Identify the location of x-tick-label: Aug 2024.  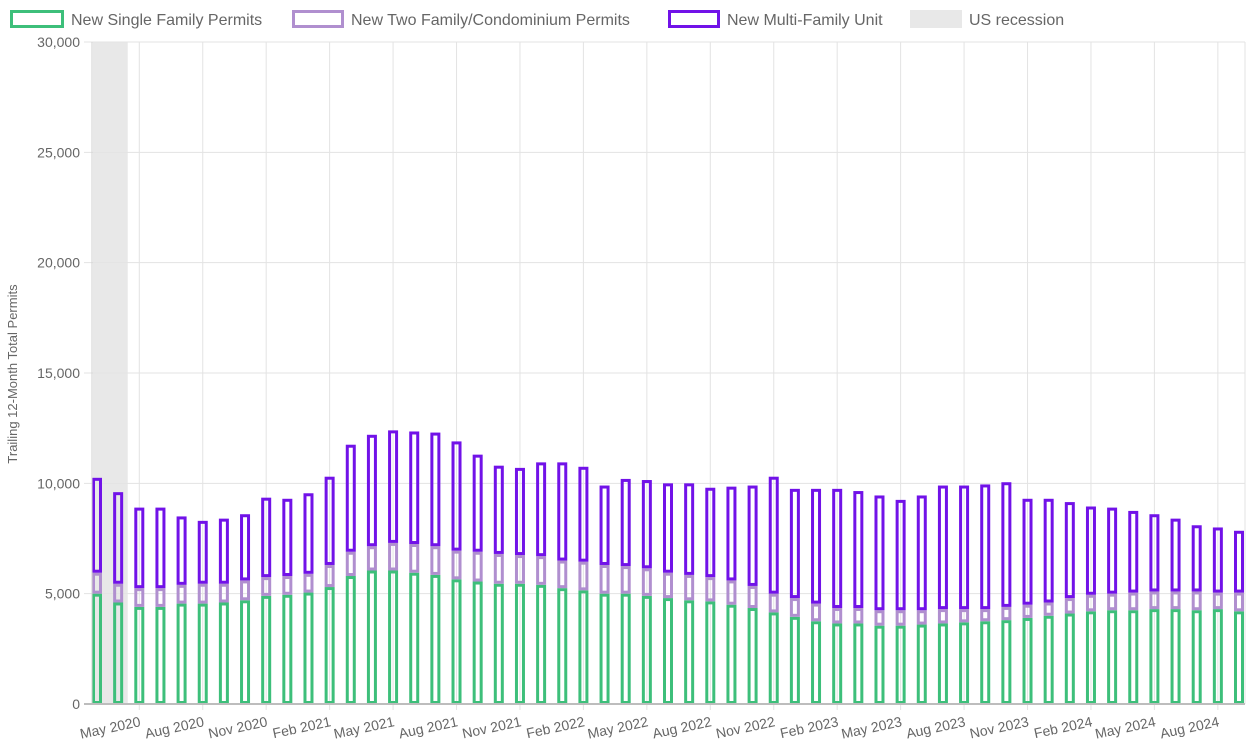
(1190, 727).